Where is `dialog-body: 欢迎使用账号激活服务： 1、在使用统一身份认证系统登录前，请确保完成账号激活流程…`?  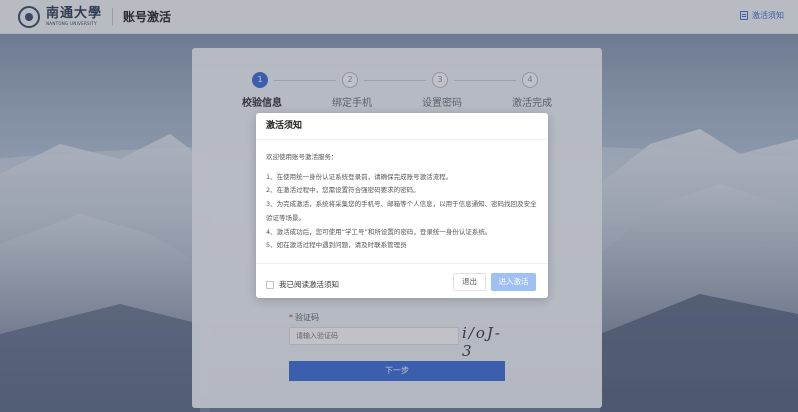
dialog-body: 欢迎使用账号激活服务： 1、在使用统一身份认证系统登录前，请确保完成账号激活流程… is located at coordinates (402, 196).